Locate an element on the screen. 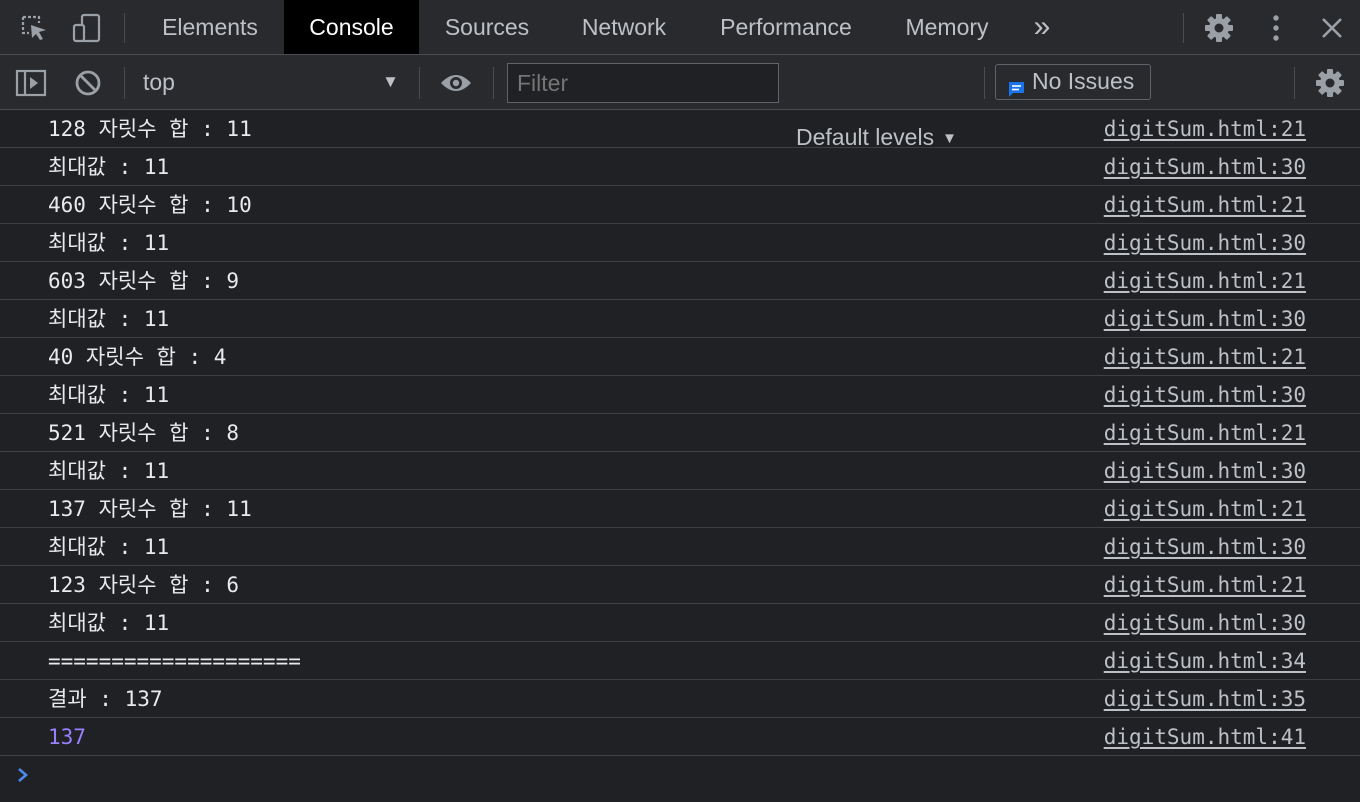  console-message-text: 521 자릿수 합 : 8 is located at coordinates (144, 433).